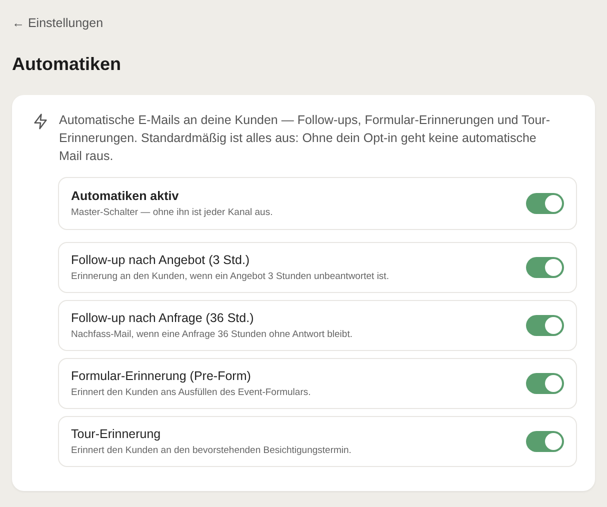 This screenshot has height=507, width=607. Describe the element at coordinates (40, 121) in the screenshot. I see `lightning-icon` at that location.